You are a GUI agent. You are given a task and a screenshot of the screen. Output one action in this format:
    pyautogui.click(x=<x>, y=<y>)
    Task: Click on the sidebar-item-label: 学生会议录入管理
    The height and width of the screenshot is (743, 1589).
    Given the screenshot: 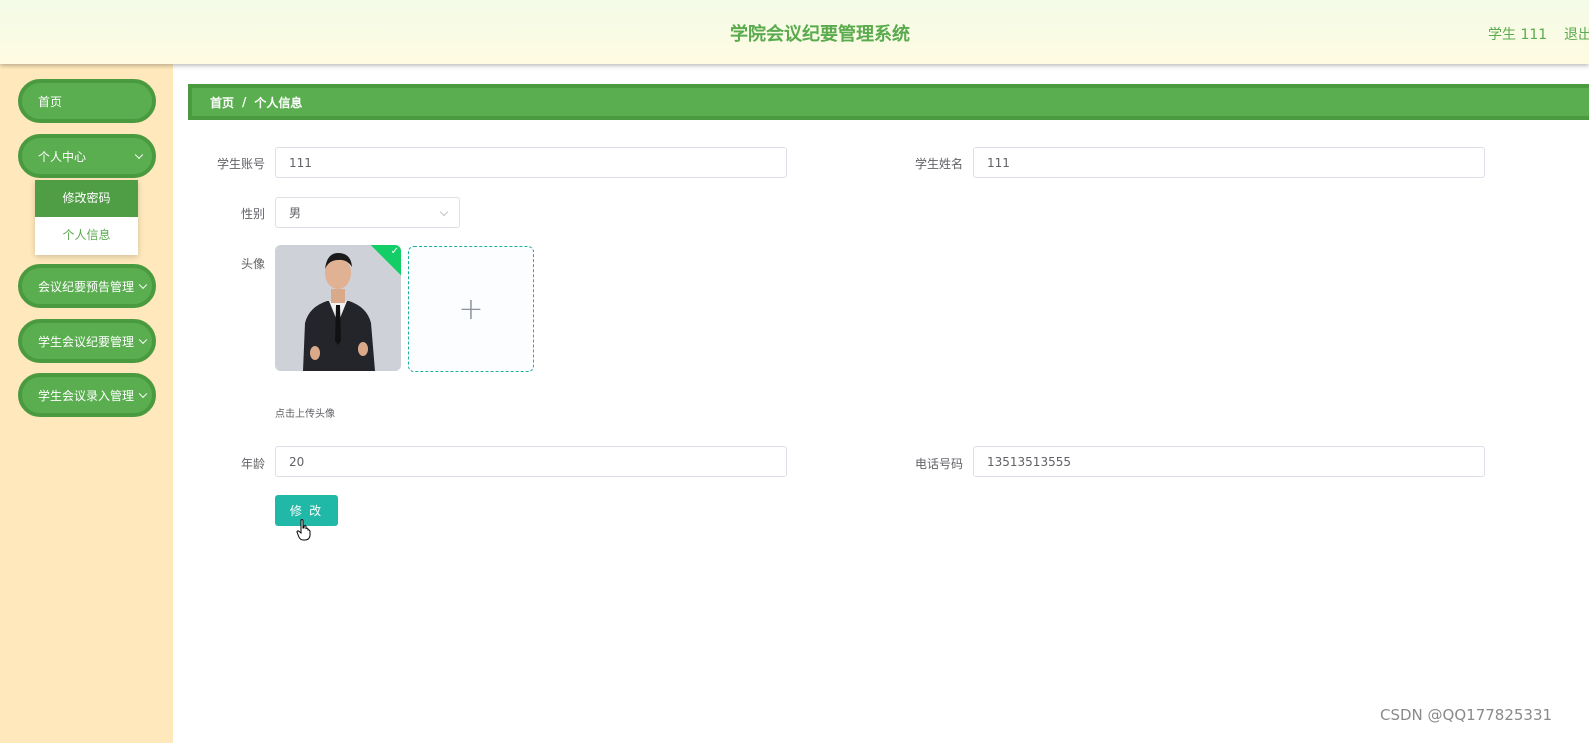 What is the action you would take?
    pyautogui.click(x=86, y=395)
    